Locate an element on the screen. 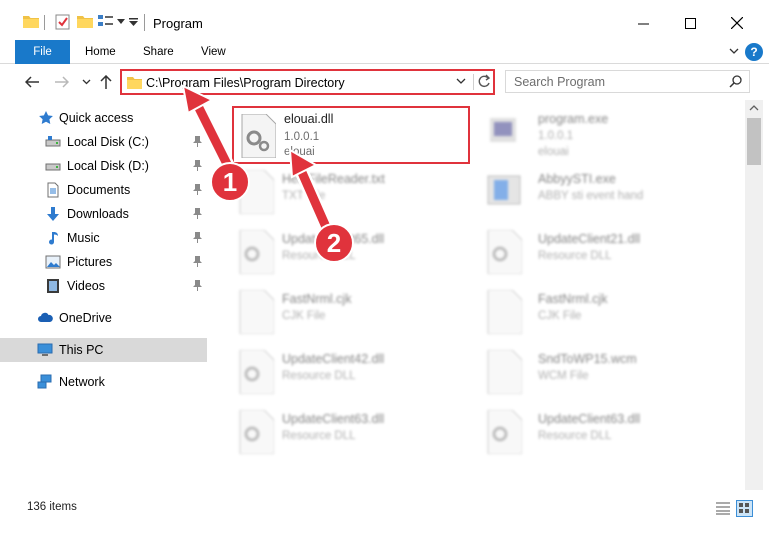  refresh-icon is located at coordinates (484, 82).